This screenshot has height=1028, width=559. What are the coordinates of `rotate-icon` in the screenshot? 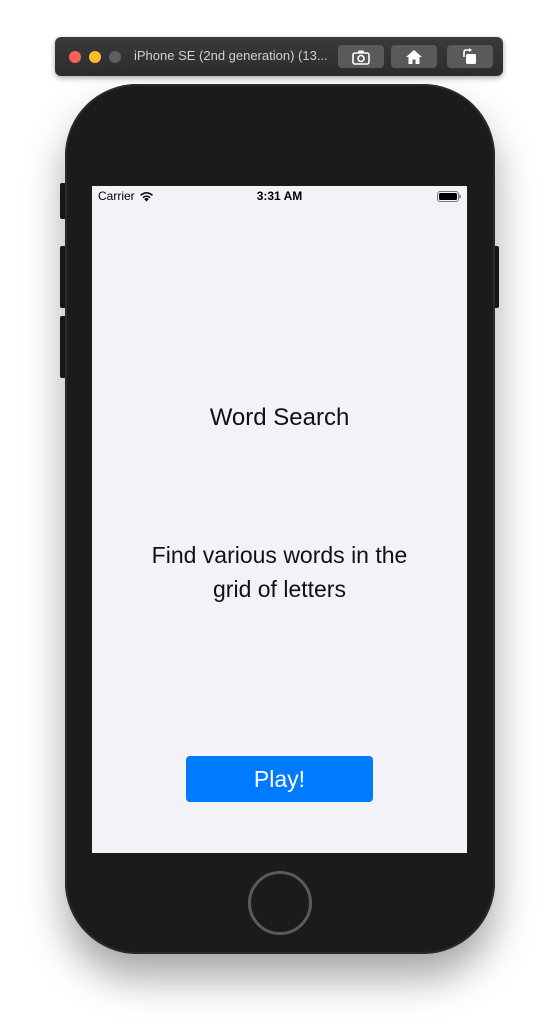 It's located at (469, 56).